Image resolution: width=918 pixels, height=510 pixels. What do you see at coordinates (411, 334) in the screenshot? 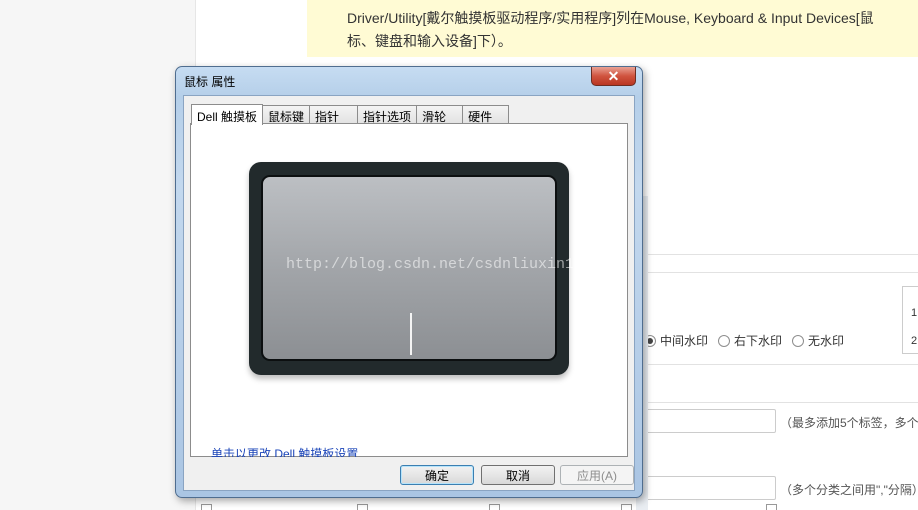
I see `touchpad-scroll-line` at bounding box center [411, 334].